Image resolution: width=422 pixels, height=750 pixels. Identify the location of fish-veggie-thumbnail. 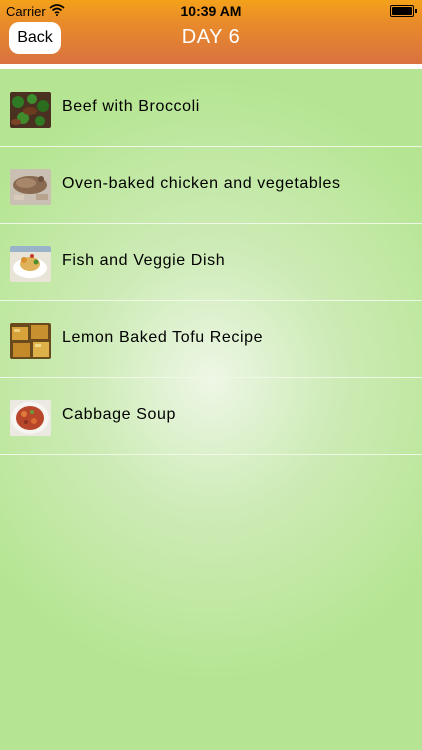
(30, 264).